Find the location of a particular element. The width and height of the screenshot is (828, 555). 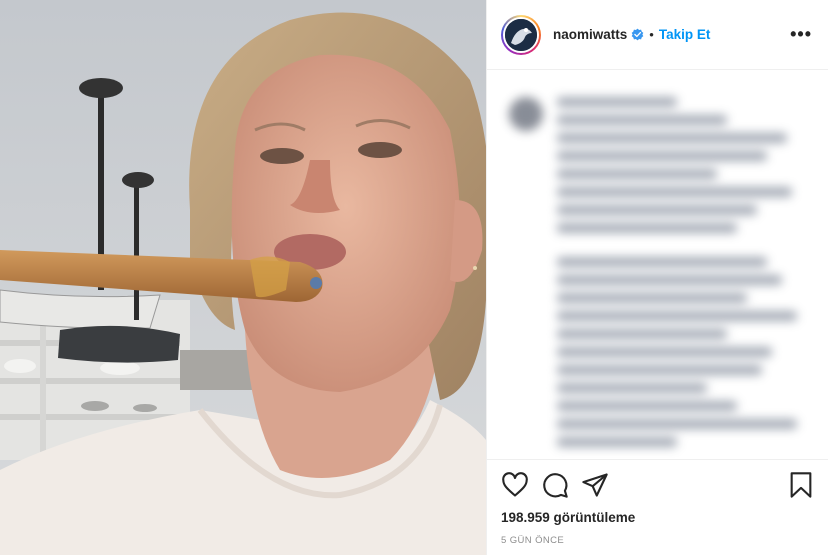

avatar is located at coordinates (521, 34).